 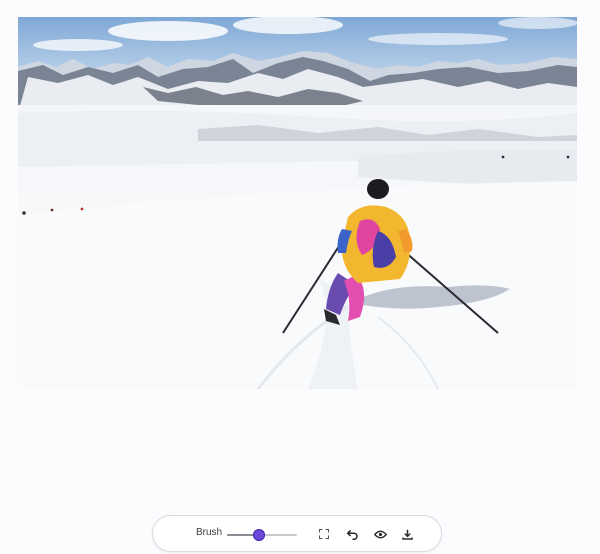 I want to click on eye-icon, so click(x=380, y=534).